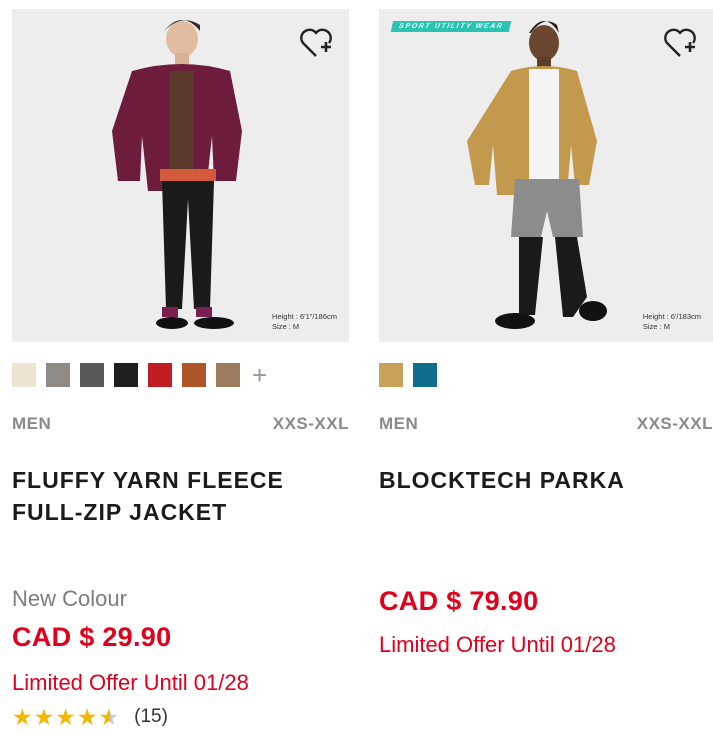  I want to click on half-star-icon: ★, so click(109, 717).